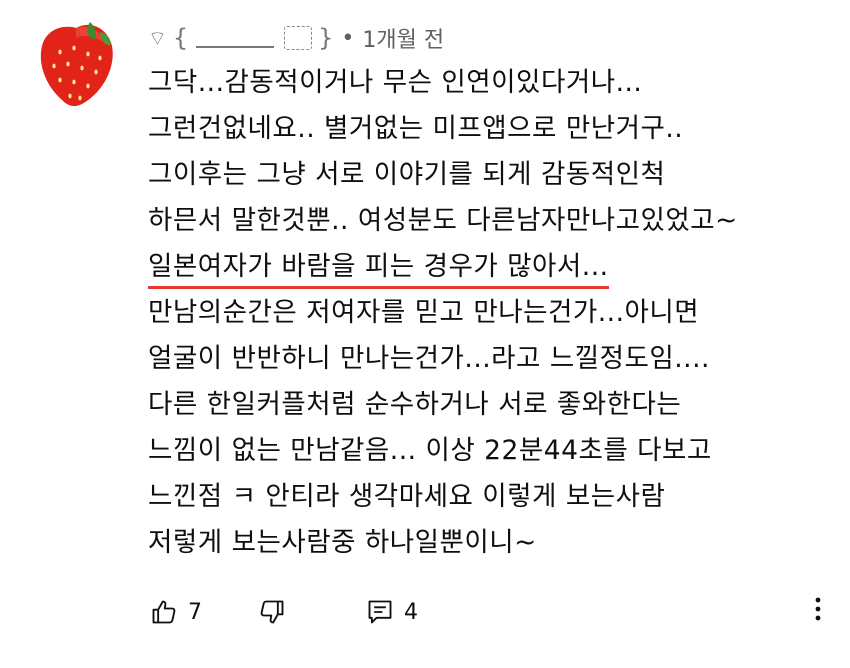 This screenshot has height=668, width=850. I want to click on reply-button: 4, so click(392, 612).